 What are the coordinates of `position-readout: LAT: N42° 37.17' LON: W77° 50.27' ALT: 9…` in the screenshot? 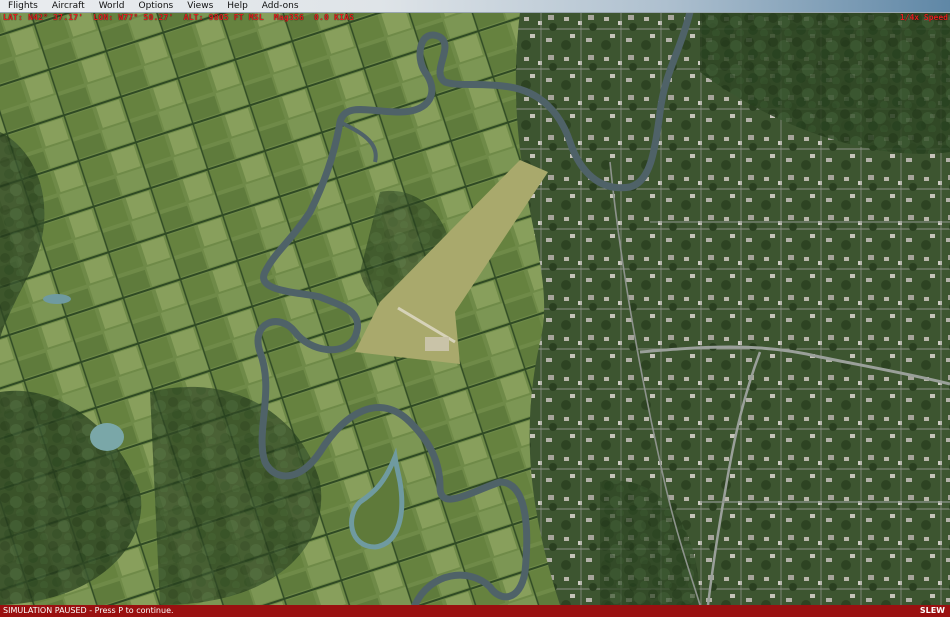 It's located at (179, 17).